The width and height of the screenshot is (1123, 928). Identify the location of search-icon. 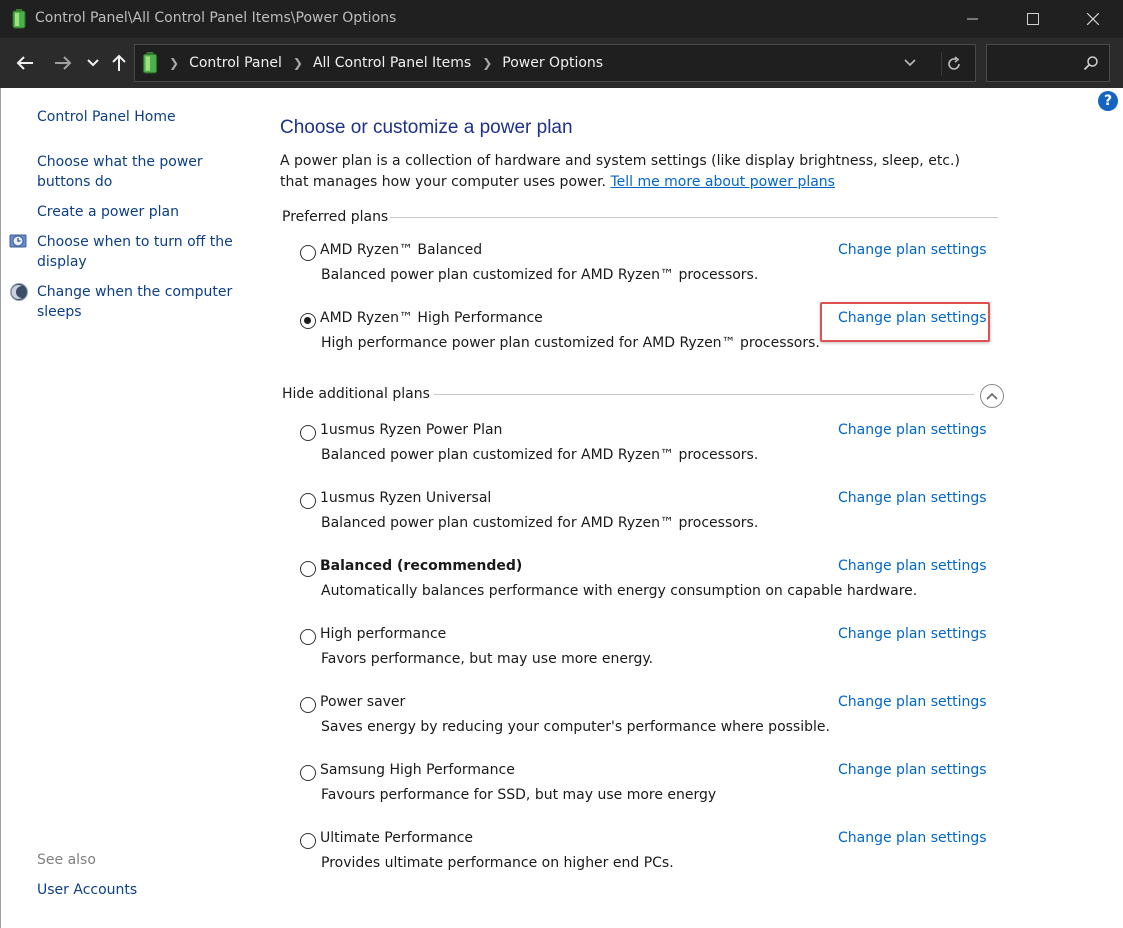
(1091, 63).